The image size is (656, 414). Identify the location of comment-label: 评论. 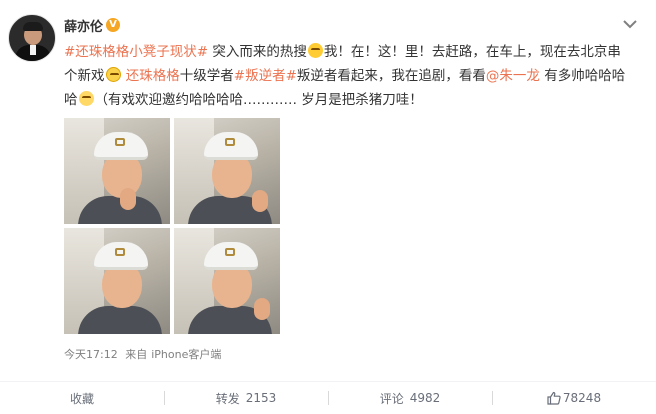
(391, 398).